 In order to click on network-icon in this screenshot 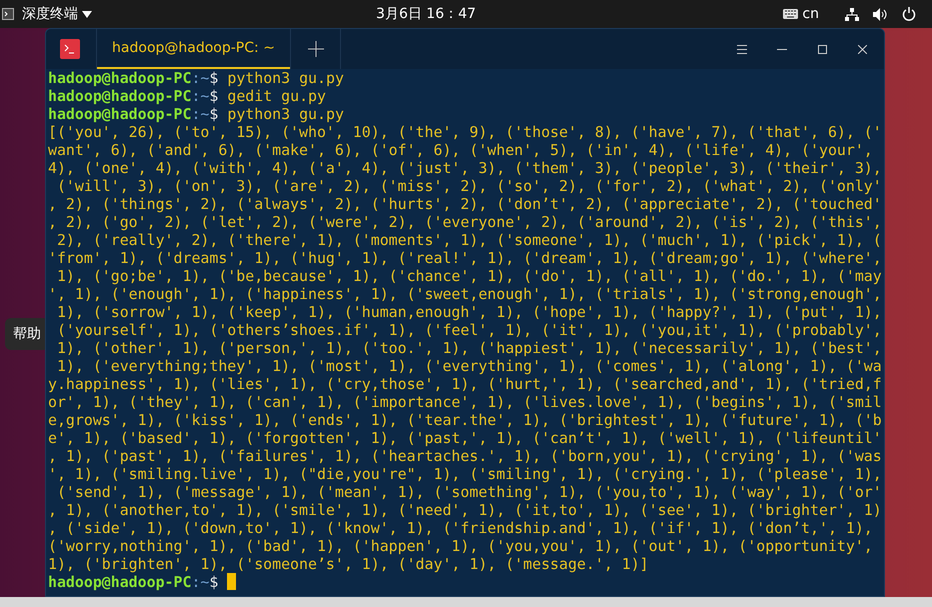, I will do `click(852, 14)`.